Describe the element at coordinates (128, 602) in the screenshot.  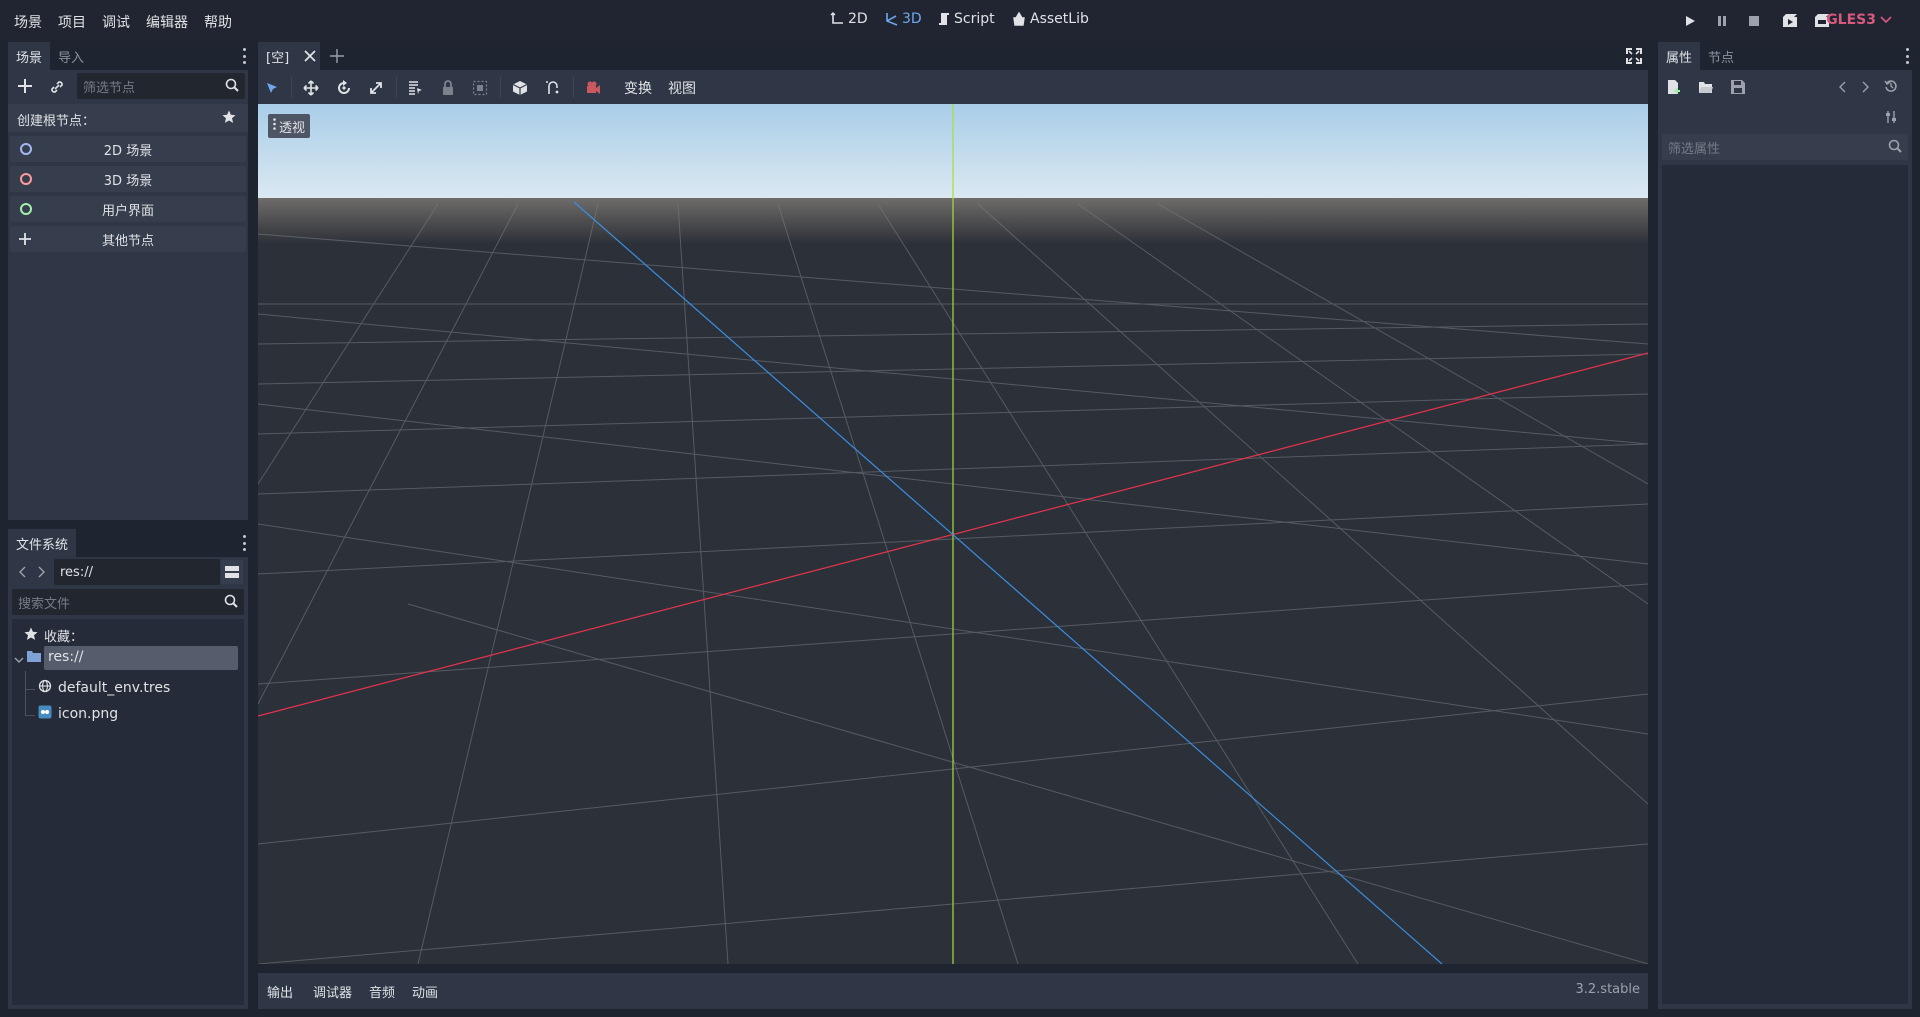
I see `search-files-input: 搜索文件` at that location.